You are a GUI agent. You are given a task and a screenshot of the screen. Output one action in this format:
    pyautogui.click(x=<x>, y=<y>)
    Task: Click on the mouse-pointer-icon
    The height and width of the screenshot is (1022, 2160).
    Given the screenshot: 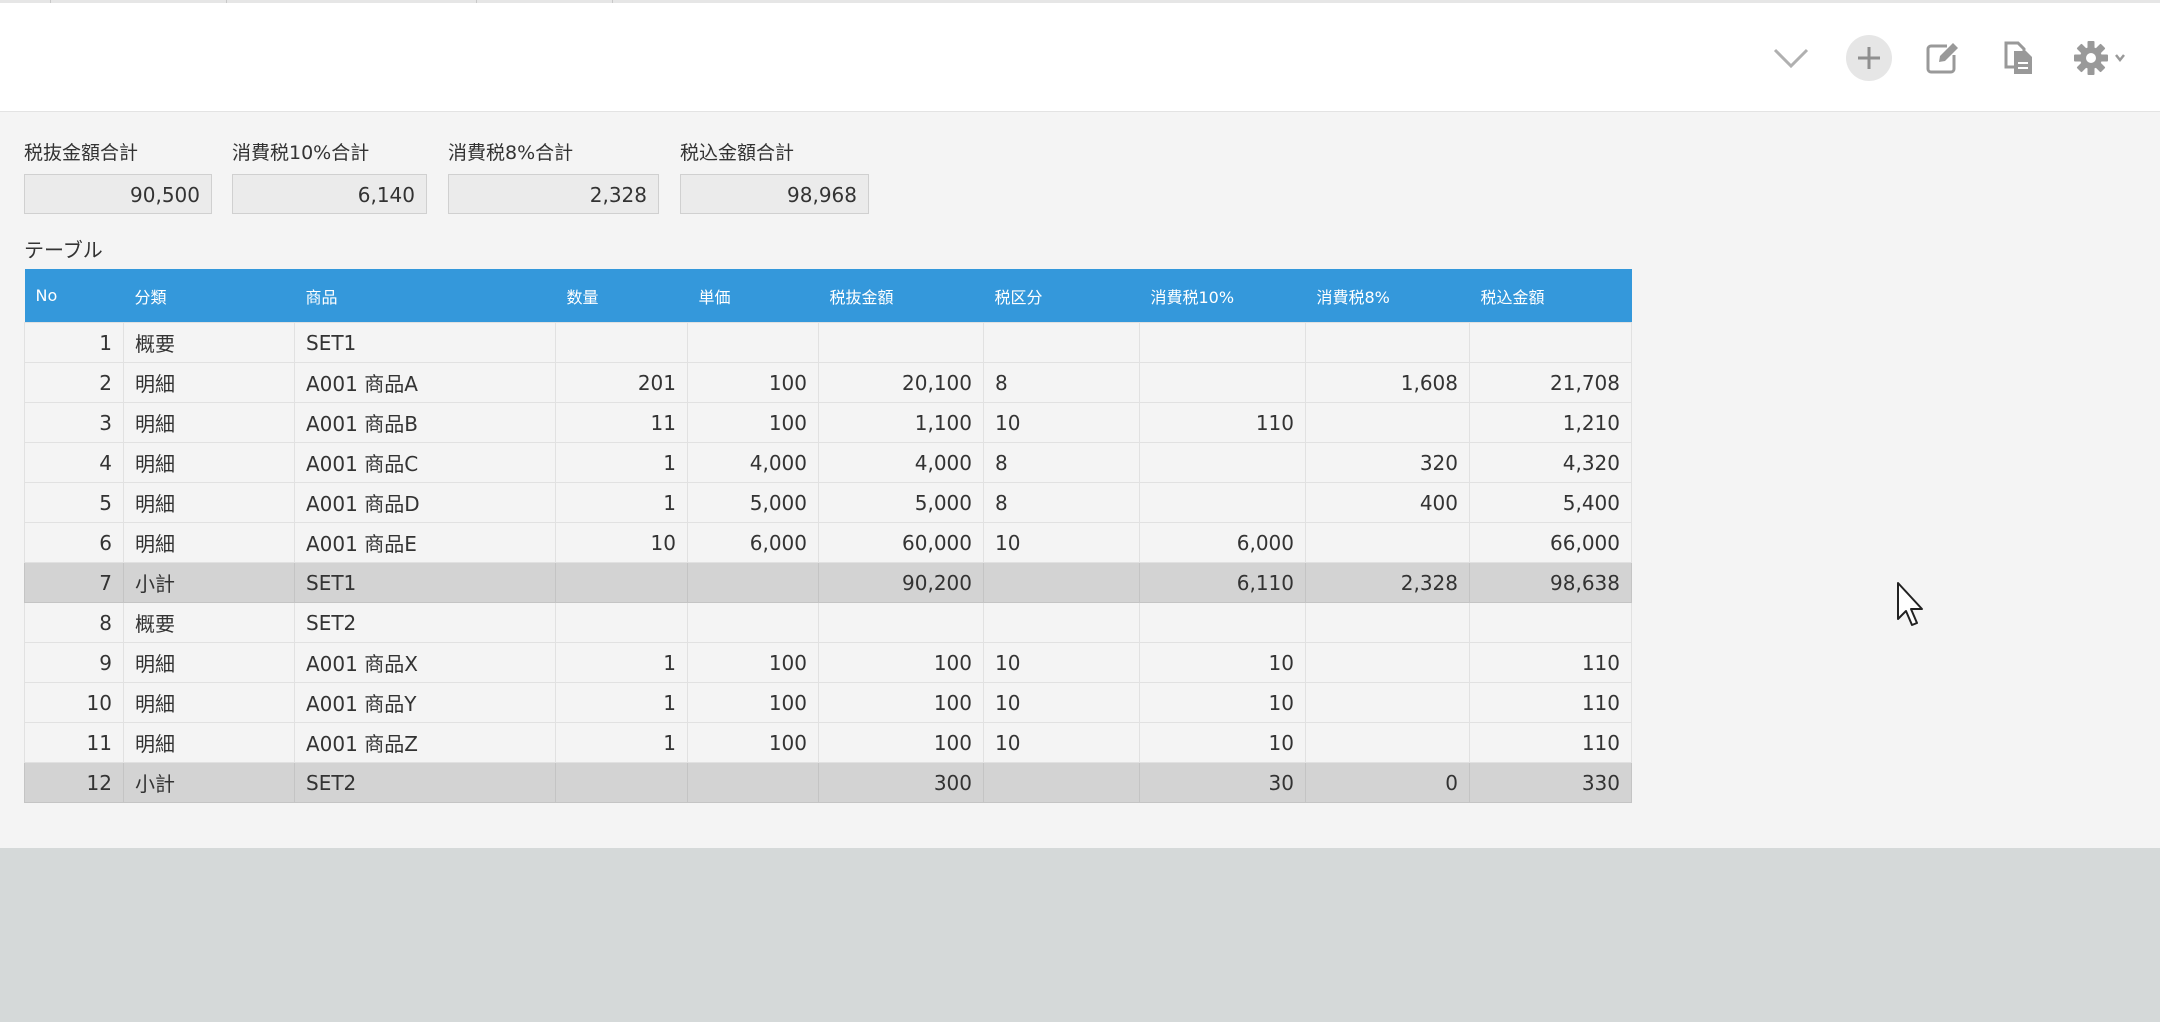 What is the action you would take?
    pyautogui.click(x=1911, y=606)
    